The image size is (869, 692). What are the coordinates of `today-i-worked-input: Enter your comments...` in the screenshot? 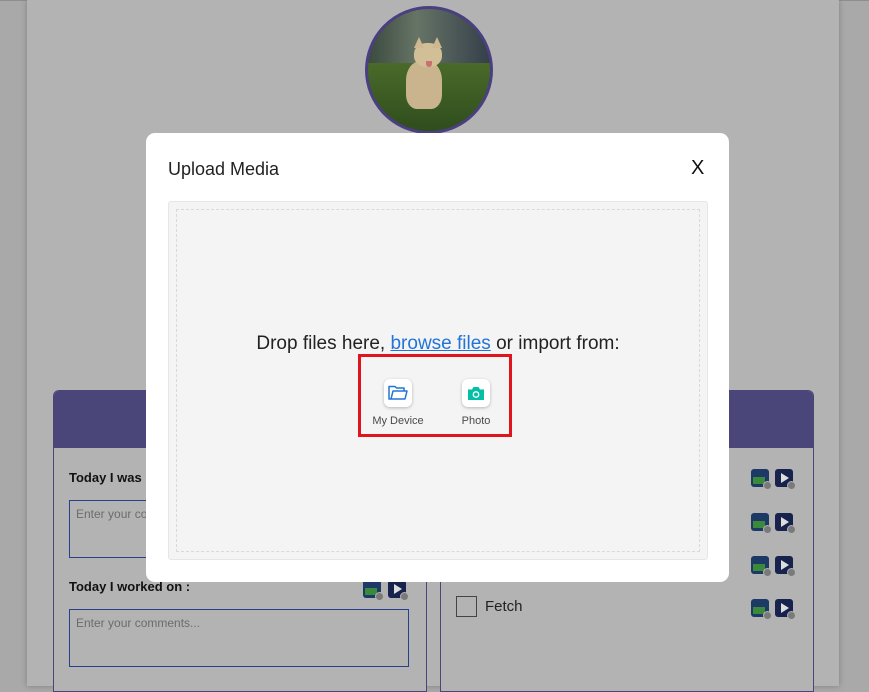 It's located at (239, 638).